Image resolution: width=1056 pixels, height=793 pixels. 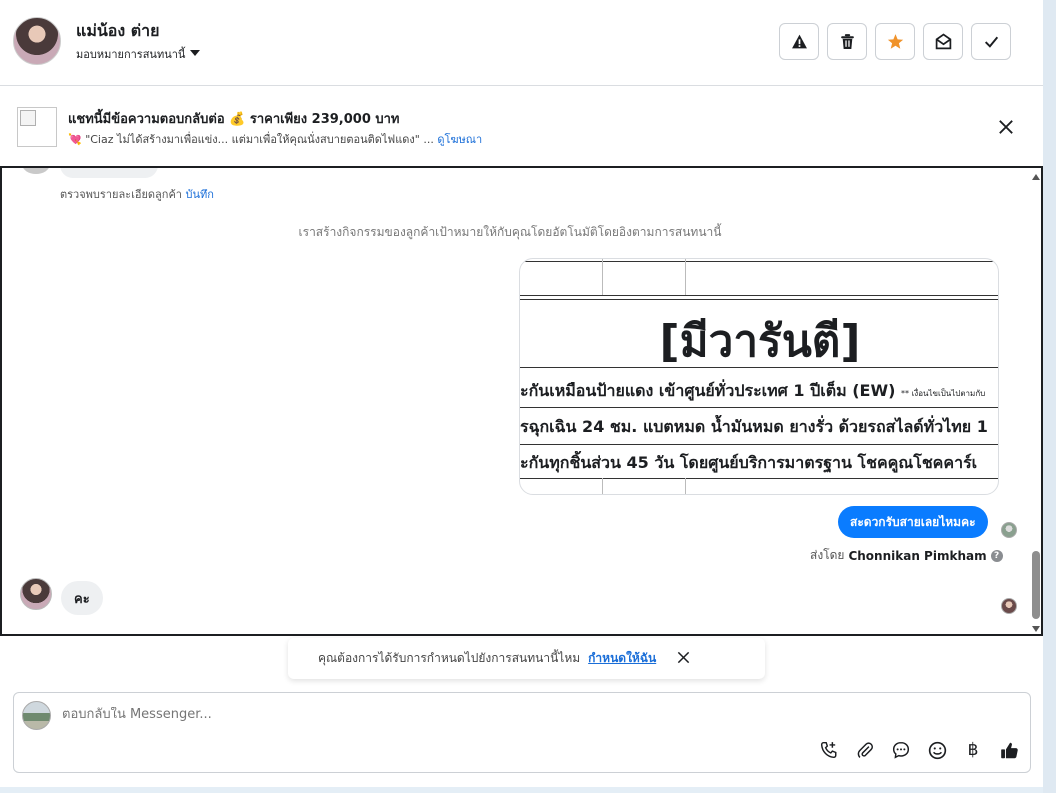 I want to click on sent-by-prefix: ส่งโดย, so click(x=827, y=555).